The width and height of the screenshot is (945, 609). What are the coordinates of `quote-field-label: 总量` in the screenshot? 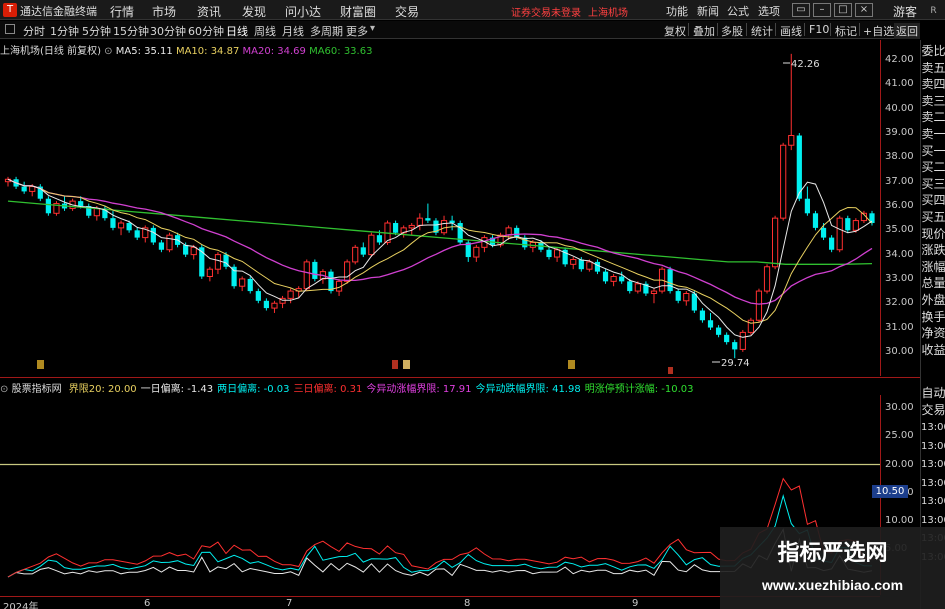 It's located at (933, 283).